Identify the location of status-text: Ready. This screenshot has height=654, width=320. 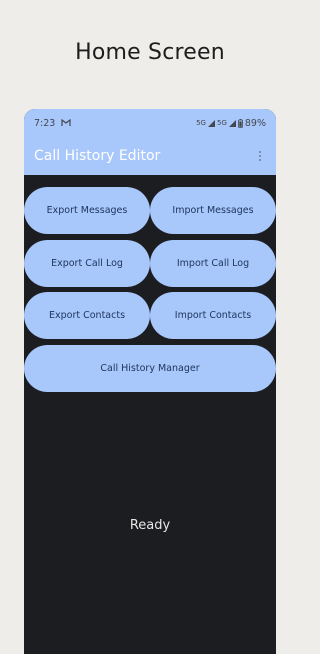
(150, 525).